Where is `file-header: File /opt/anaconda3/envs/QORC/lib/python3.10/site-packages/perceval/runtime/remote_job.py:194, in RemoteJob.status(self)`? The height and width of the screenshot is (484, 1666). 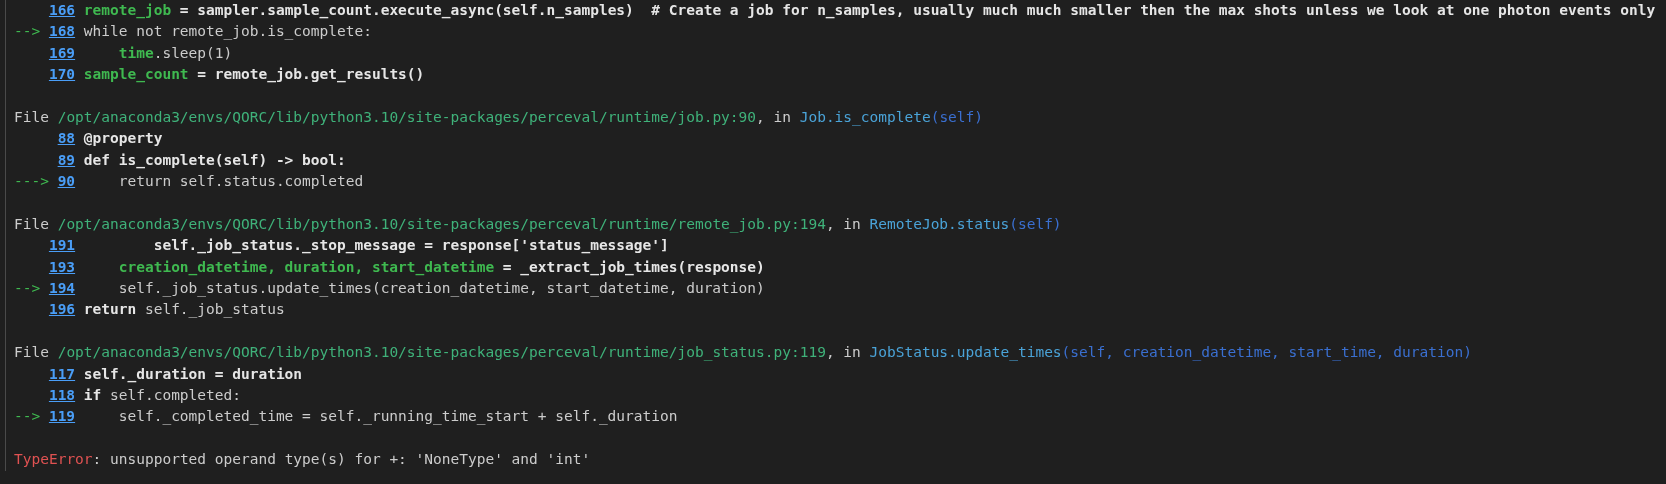
file-header: File /opt/anaconda3/envs/QORC/lib/python3.10/site-packages/perceval/runtime/remote_job.py:194, in RemoteJob.status(self) is located at coordinates (538, 224).